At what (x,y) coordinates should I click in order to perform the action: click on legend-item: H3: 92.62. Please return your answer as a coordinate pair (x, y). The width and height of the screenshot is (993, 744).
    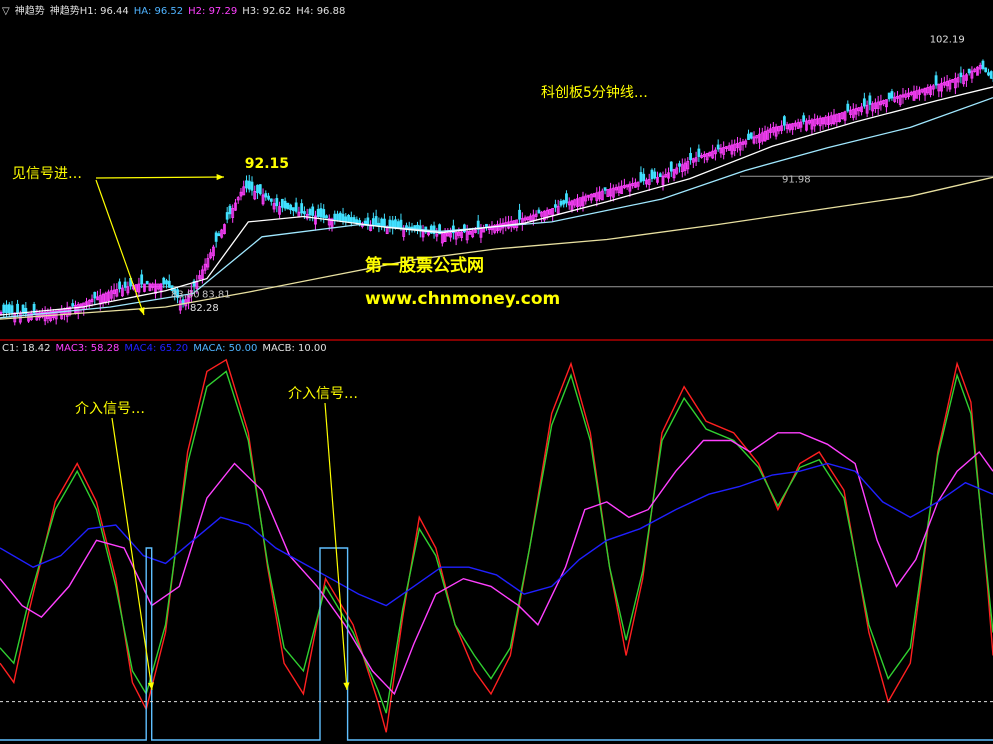
    Looking at the image, I should click on (267, 11).